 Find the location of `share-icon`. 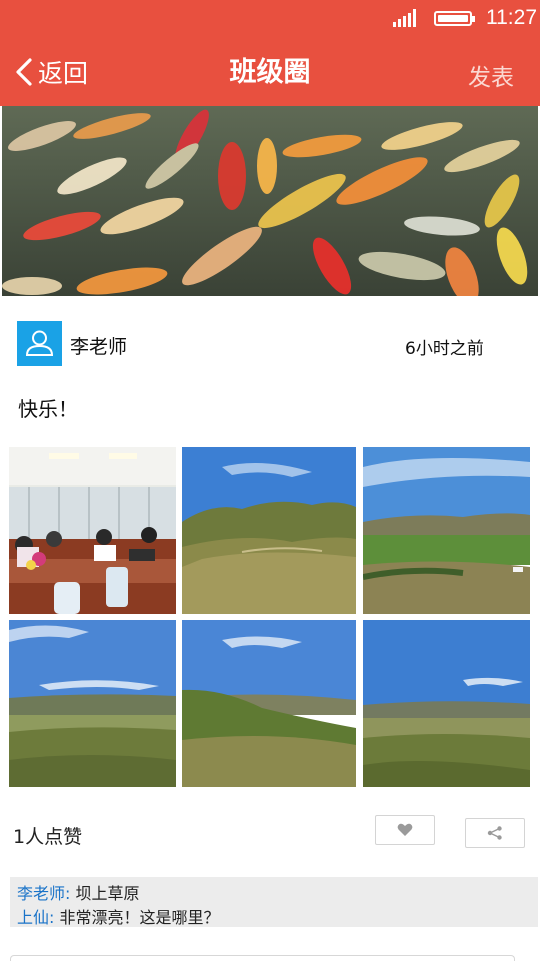

share-icon is located at coordinates (494, 833).